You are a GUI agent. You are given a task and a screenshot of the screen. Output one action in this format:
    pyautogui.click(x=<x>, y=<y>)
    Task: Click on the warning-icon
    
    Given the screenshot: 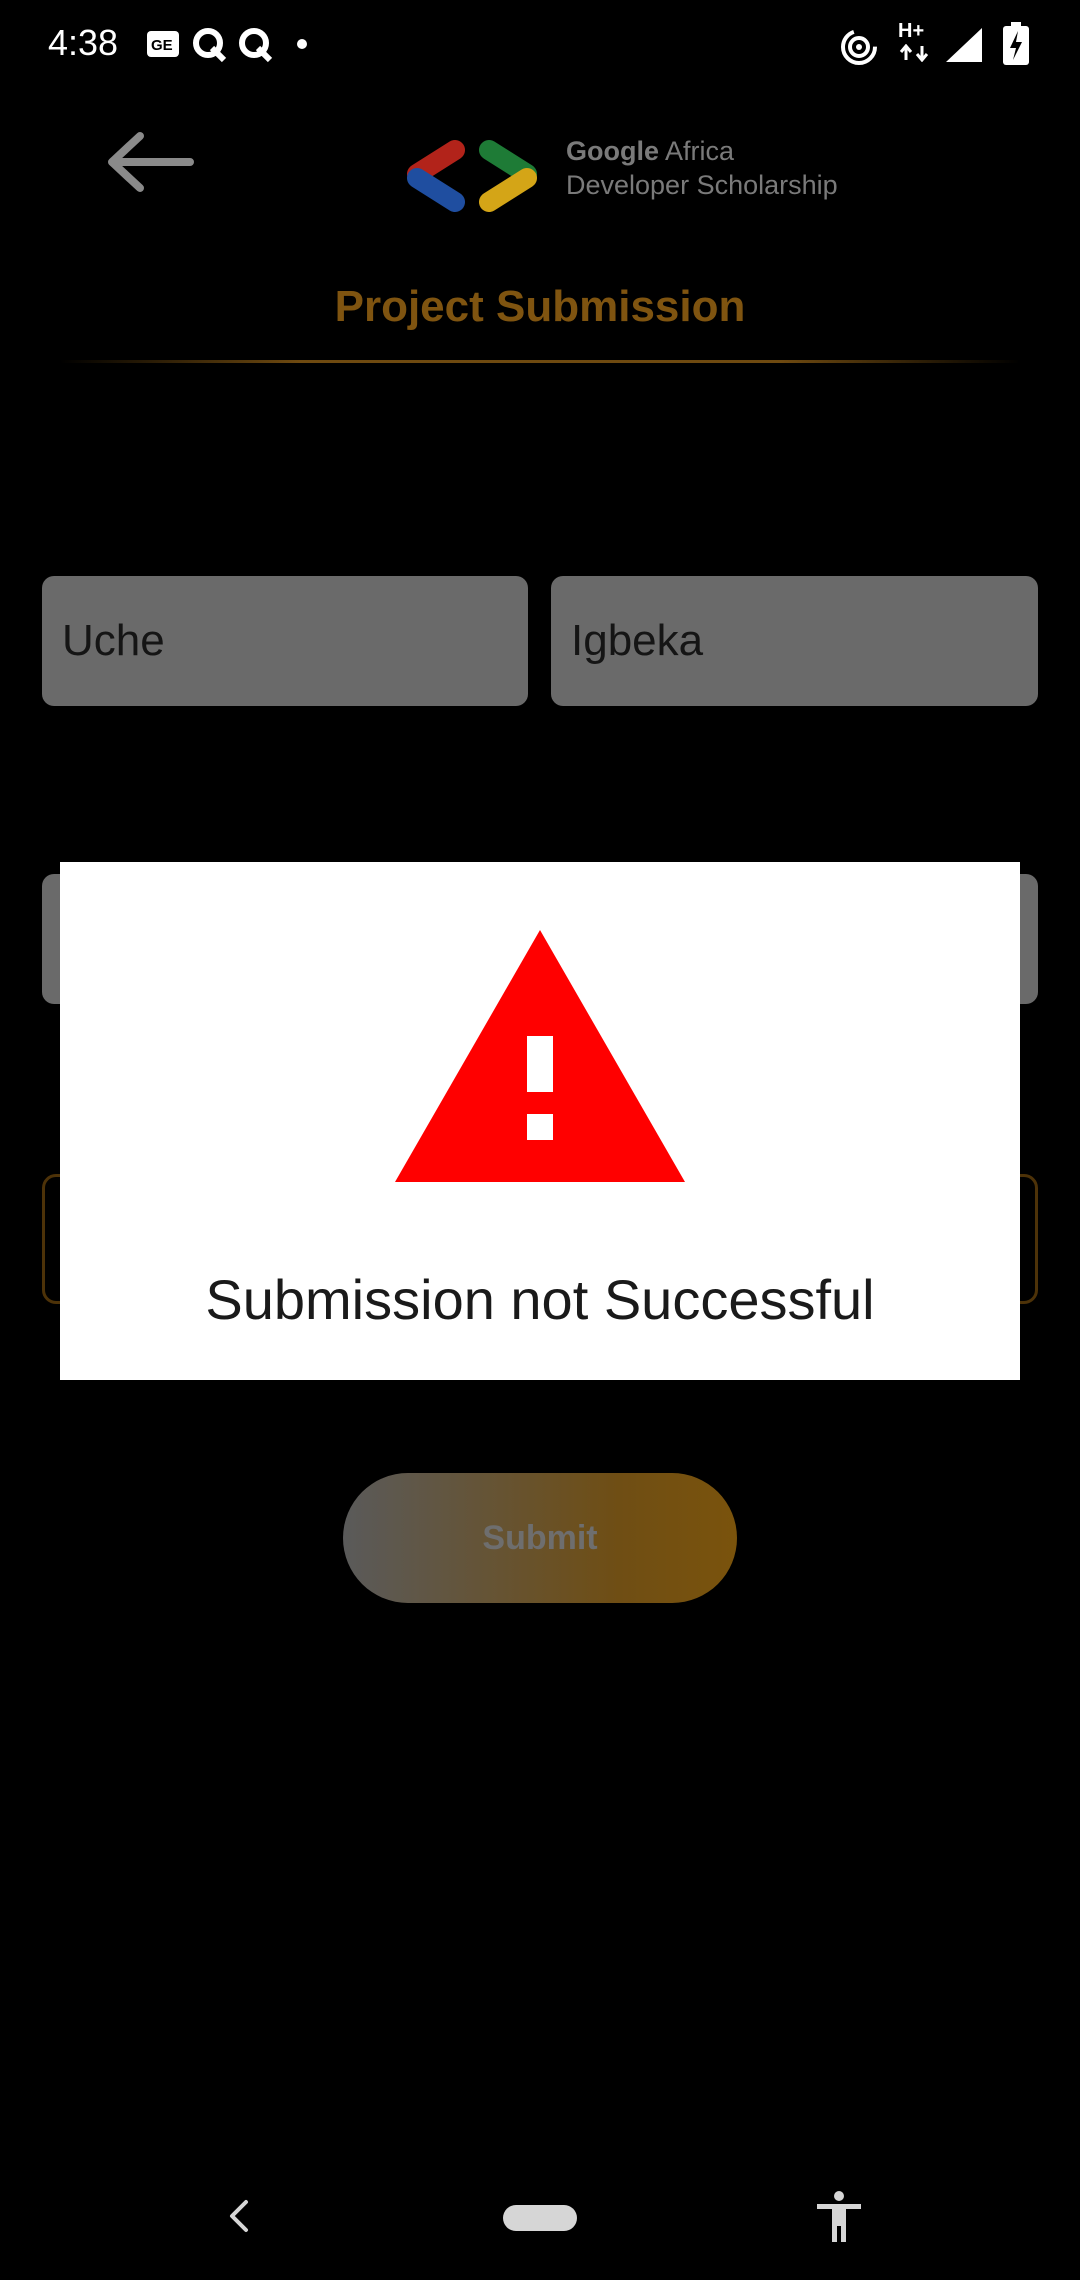 What is the action you would take?
    pyautogui.click(x=540, y=1056)
    